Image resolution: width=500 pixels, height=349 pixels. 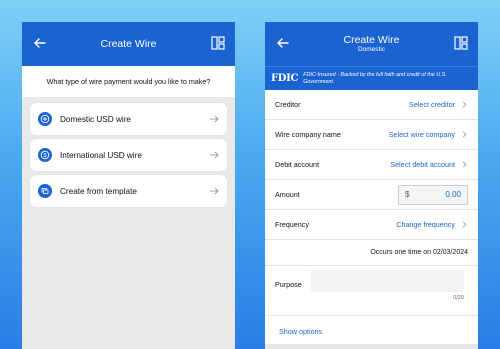 I want to click on option-label: International USD wire, so click(x=101, y=155).